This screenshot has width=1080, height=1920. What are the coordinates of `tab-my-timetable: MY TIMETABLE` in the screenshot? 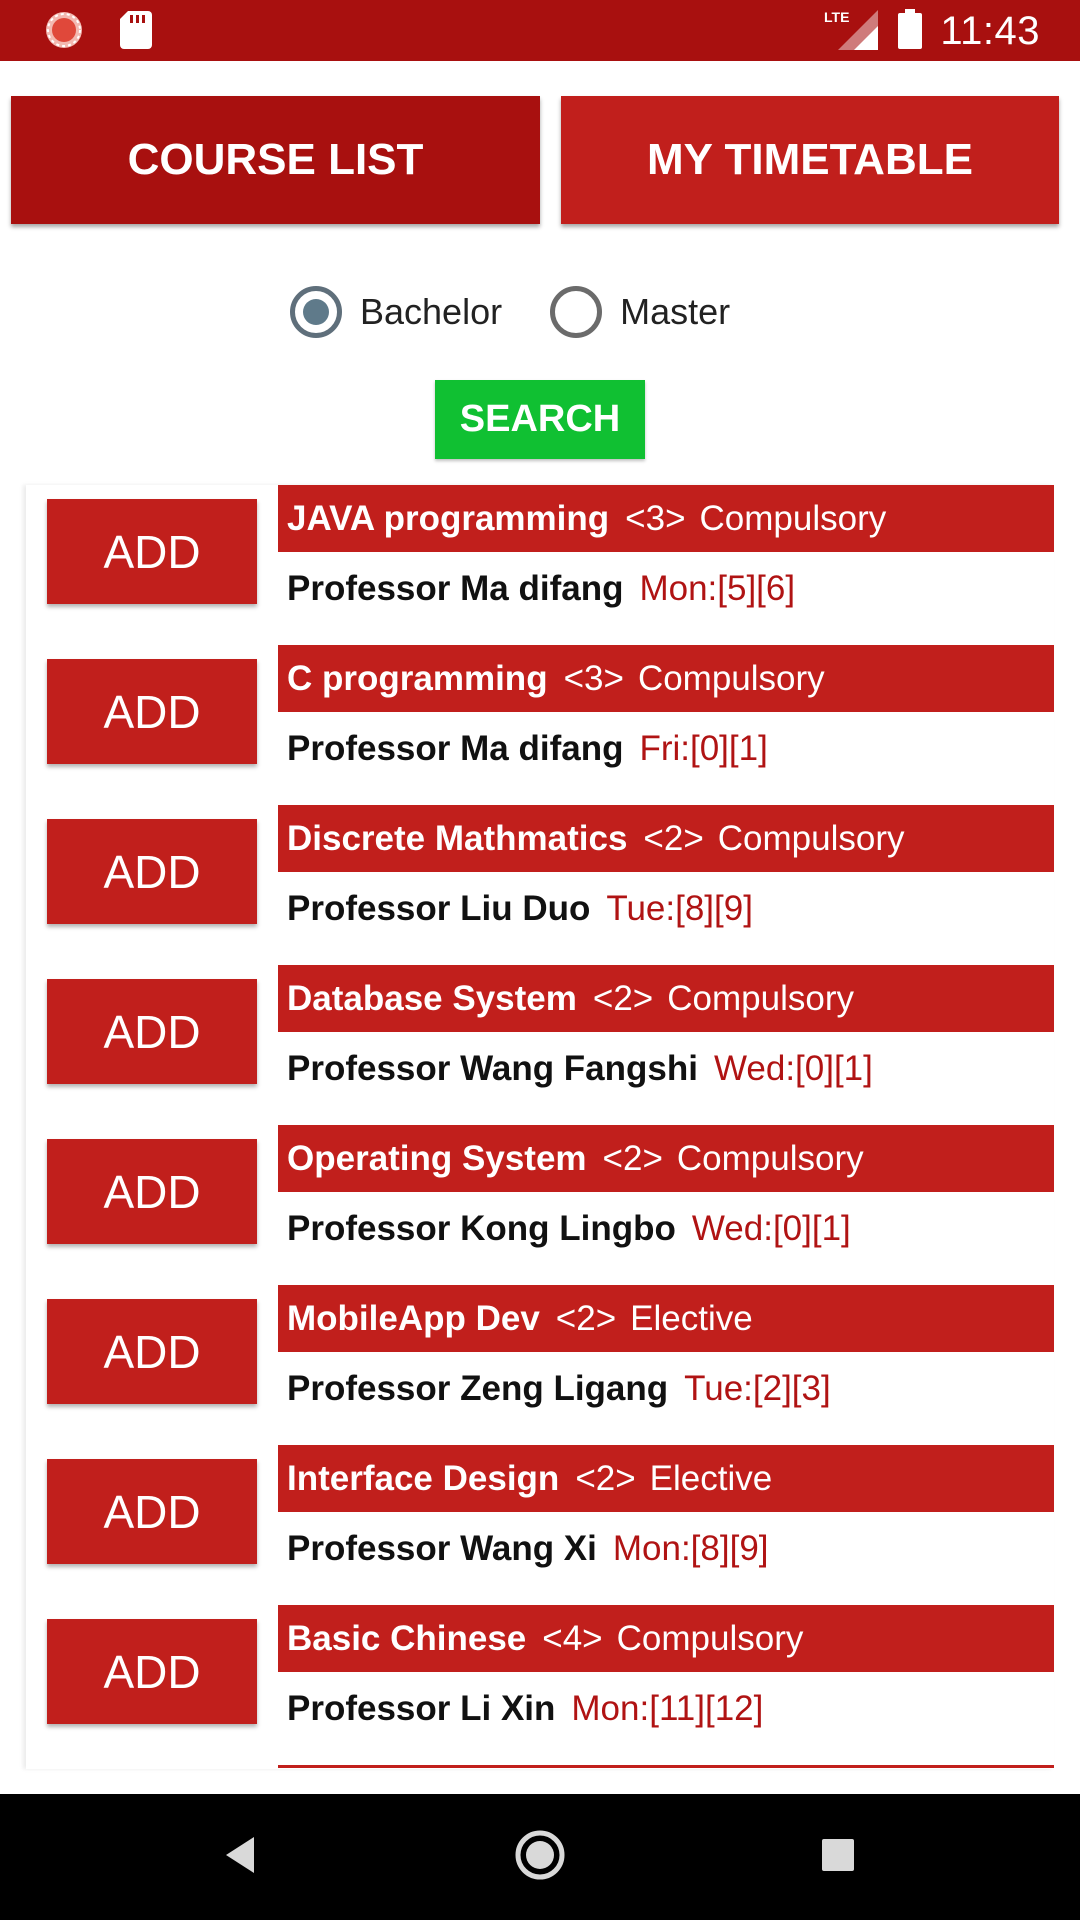 It's located at (810, 160).